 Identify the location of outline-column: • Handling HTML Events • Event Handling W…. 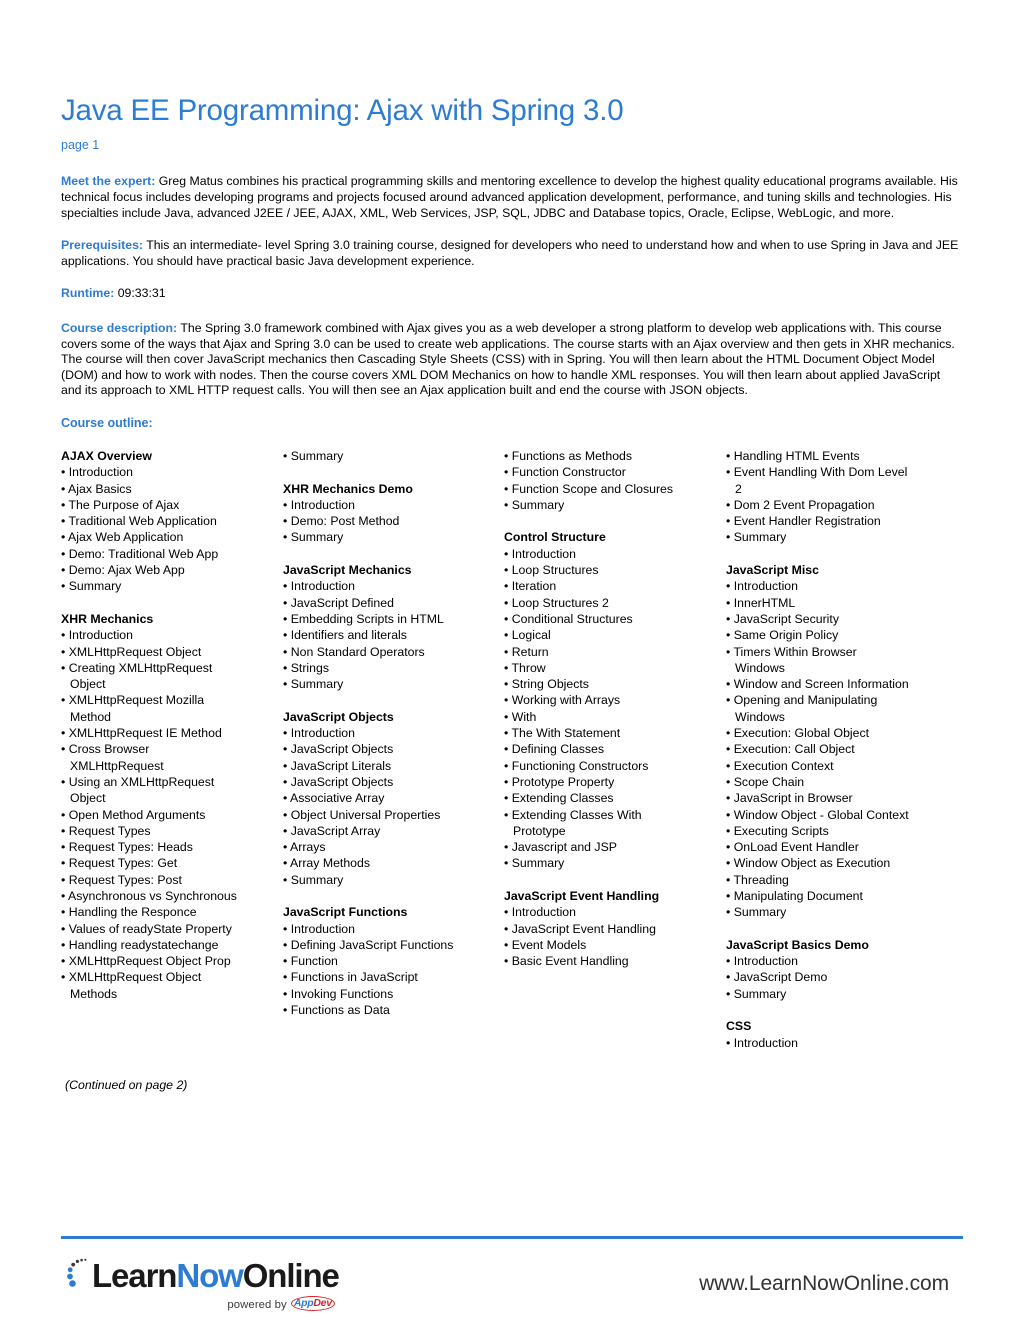
(844, 749).